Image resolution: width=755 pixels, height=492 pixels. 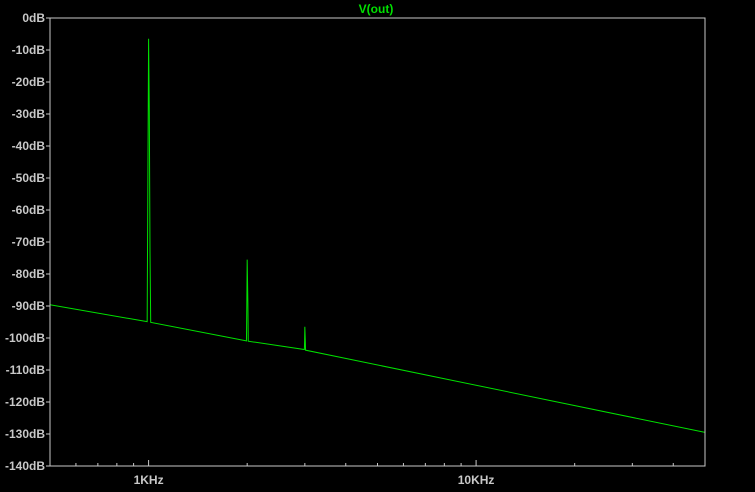 I want to click on y-tick-label: -120dB, so click(x=25, y=402).